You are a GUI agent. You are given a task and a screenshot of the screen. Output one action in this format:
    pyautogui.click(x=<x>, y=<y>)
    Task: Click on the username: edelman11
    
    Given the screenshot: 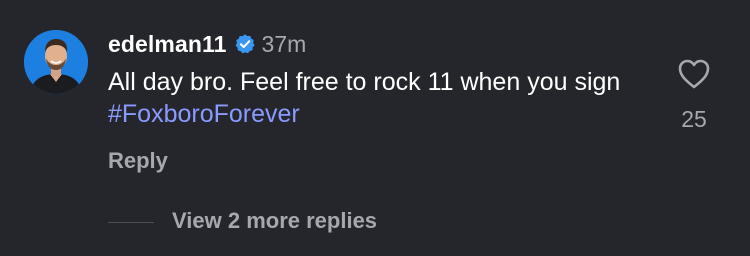 What is the action you would take?
    pyautogui.click(x=167, y=44)
    